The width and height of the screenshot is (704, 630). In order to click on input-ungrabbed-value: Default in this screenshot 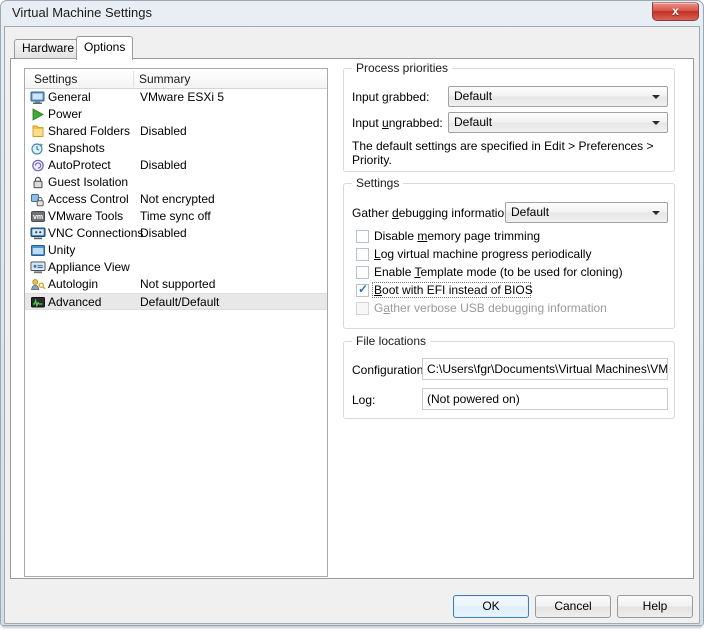, I will do `click(473, 122)`.